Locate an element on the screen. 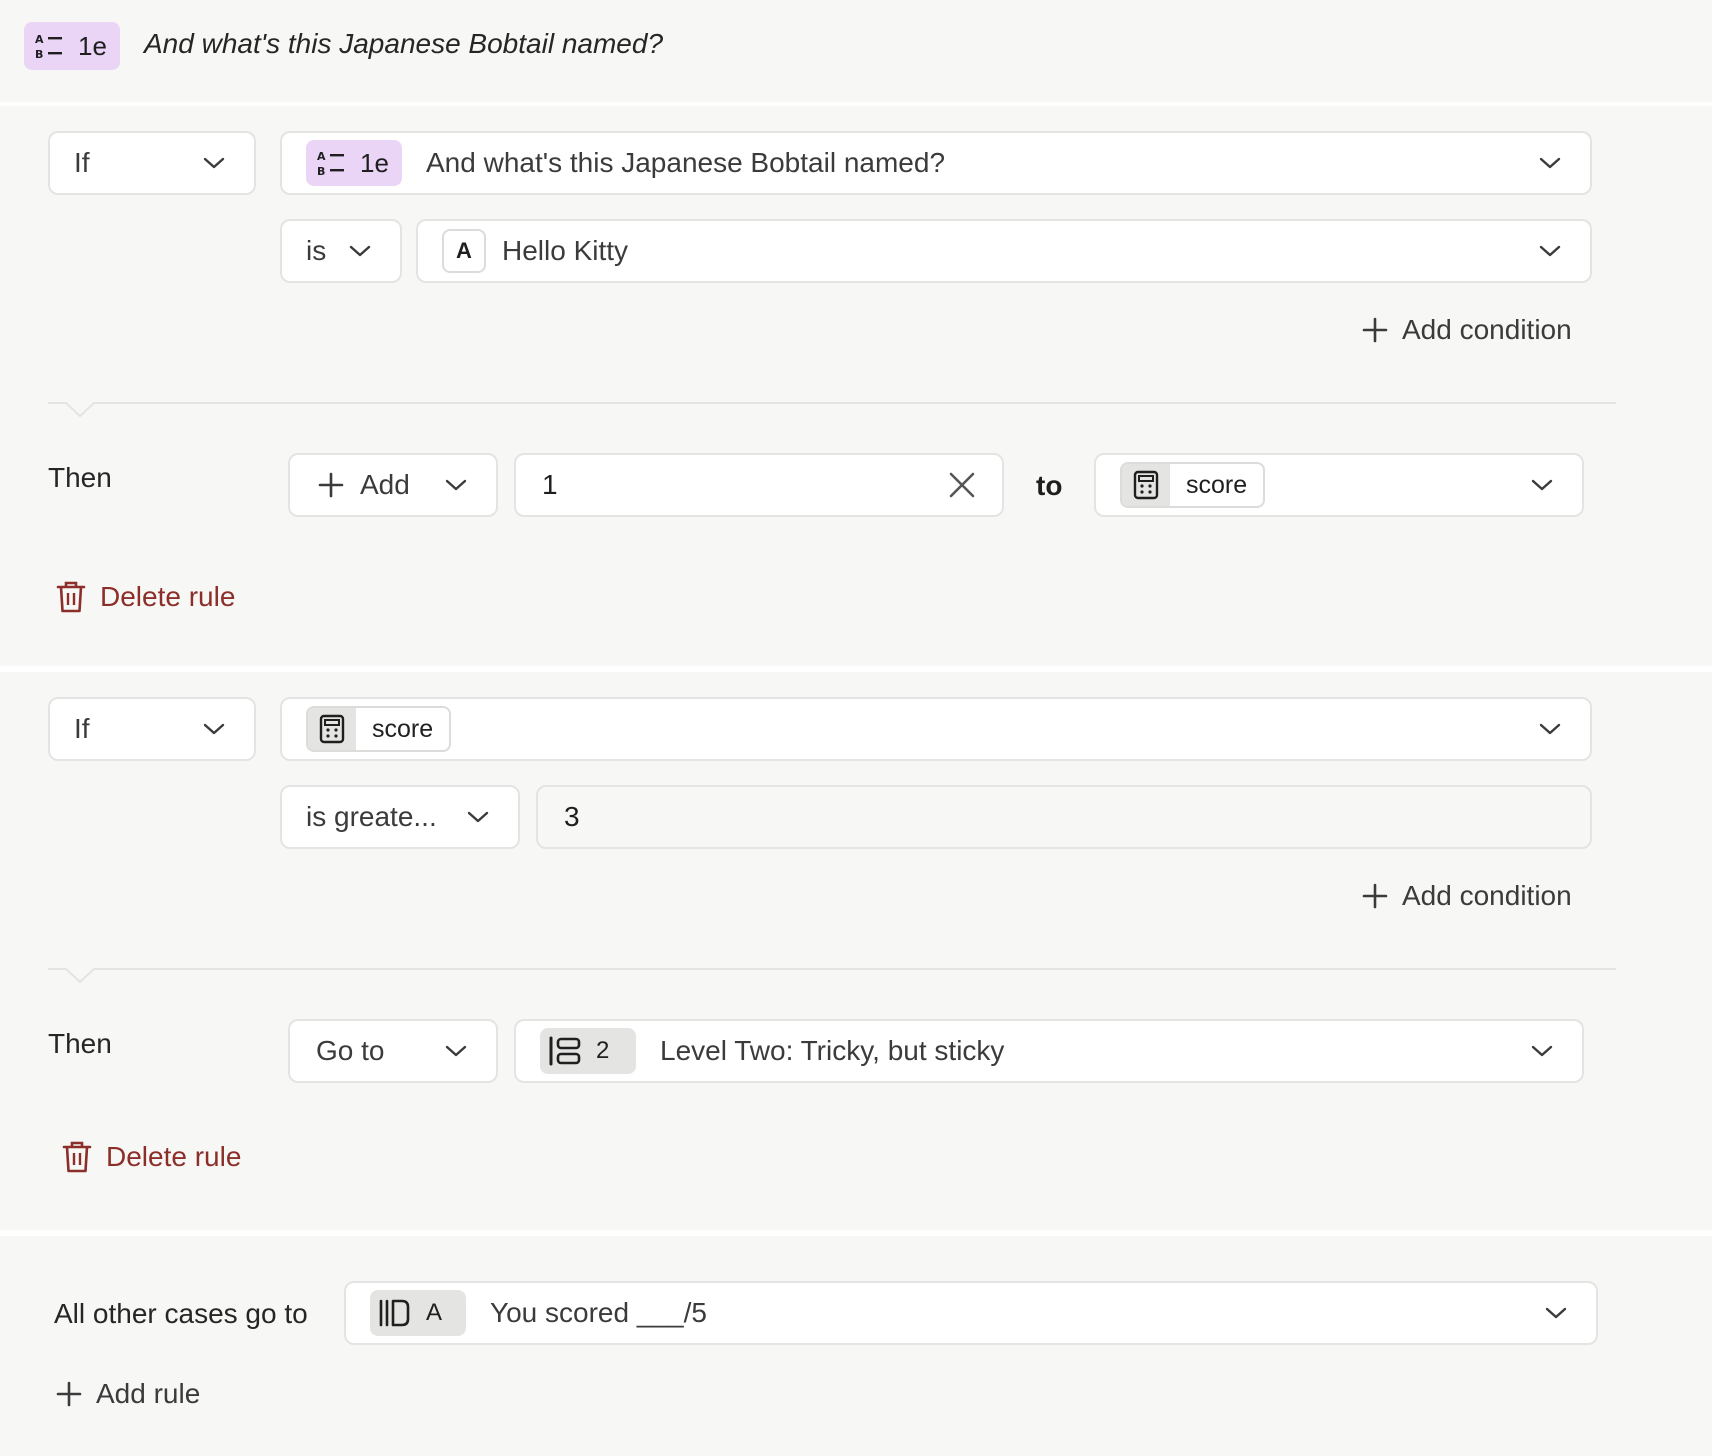 The image size is (1712, 1456). operator-label: is is located at coordinates (316, 250).